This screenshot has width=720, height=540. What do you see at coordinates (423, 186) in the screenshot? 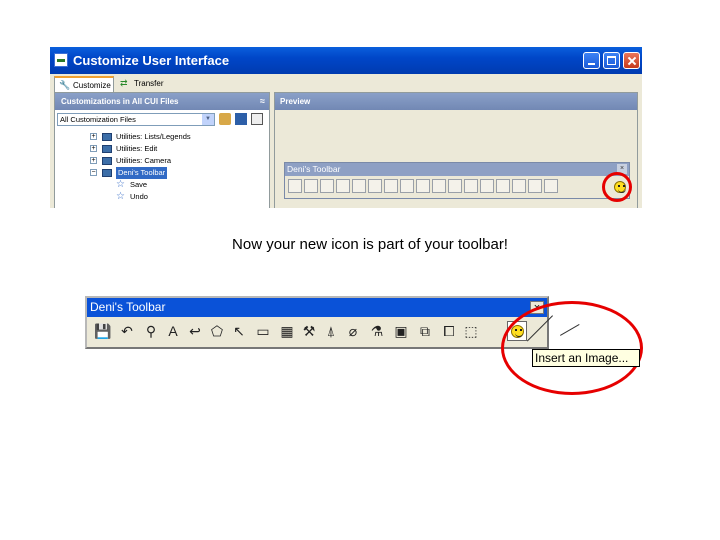
I see `image-icon` at bounding box center [423, 186].